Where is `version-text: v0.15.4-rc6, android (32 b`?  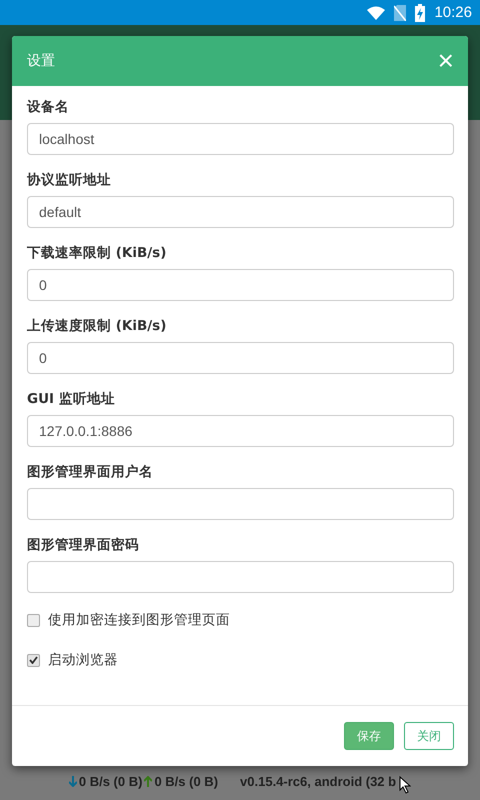
version-text: v0.15.4-rc6, android (32 b is located at coordinates (318, 781).